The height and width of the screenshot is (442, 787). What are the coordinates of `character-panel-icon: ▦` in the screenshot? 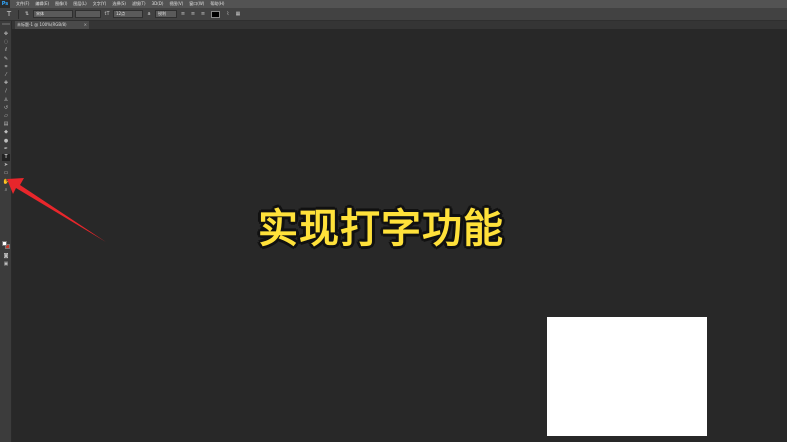 It's located at (238, 14).